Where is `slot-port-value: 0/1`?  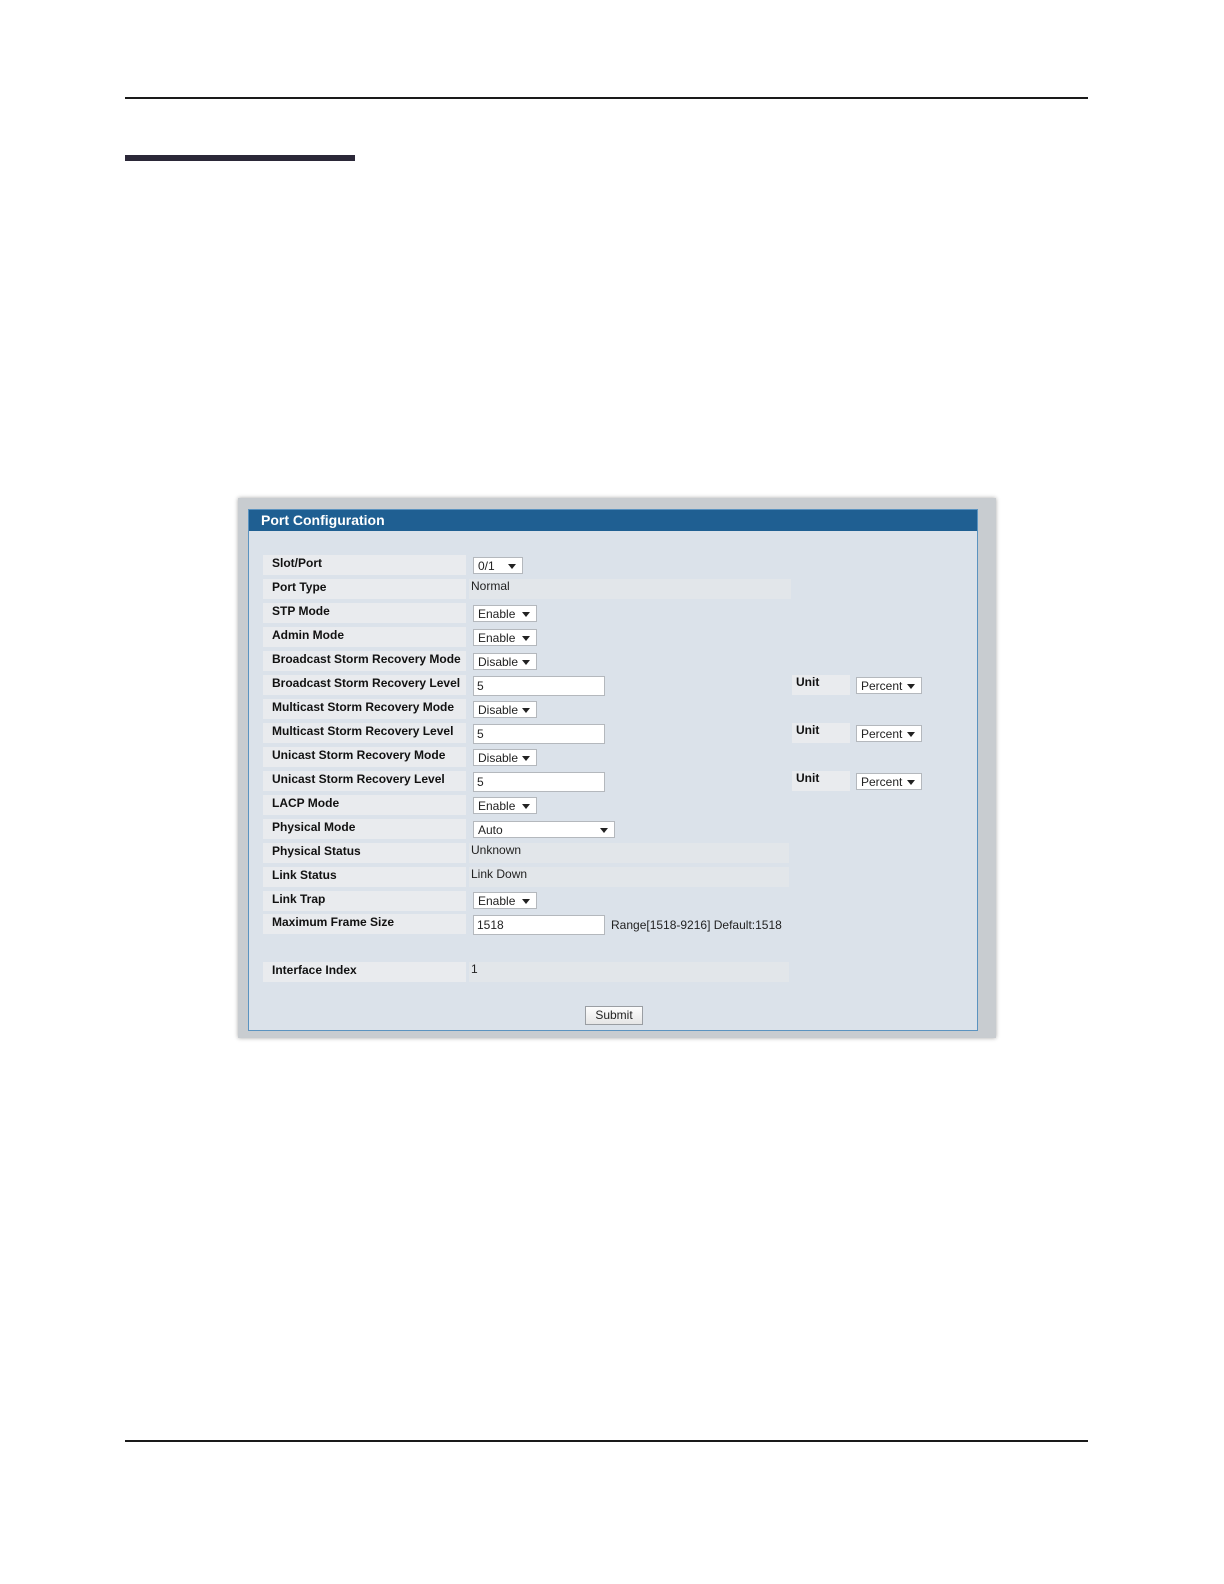 slot-port-value: 0/1 is located at coordinates (486, 566).